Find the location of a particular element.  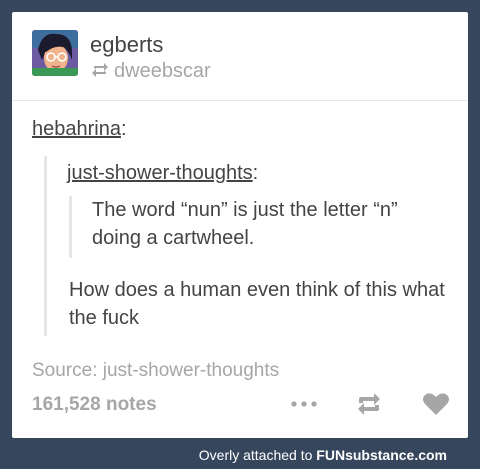

reblog-button is located at coordinates (369, 406).